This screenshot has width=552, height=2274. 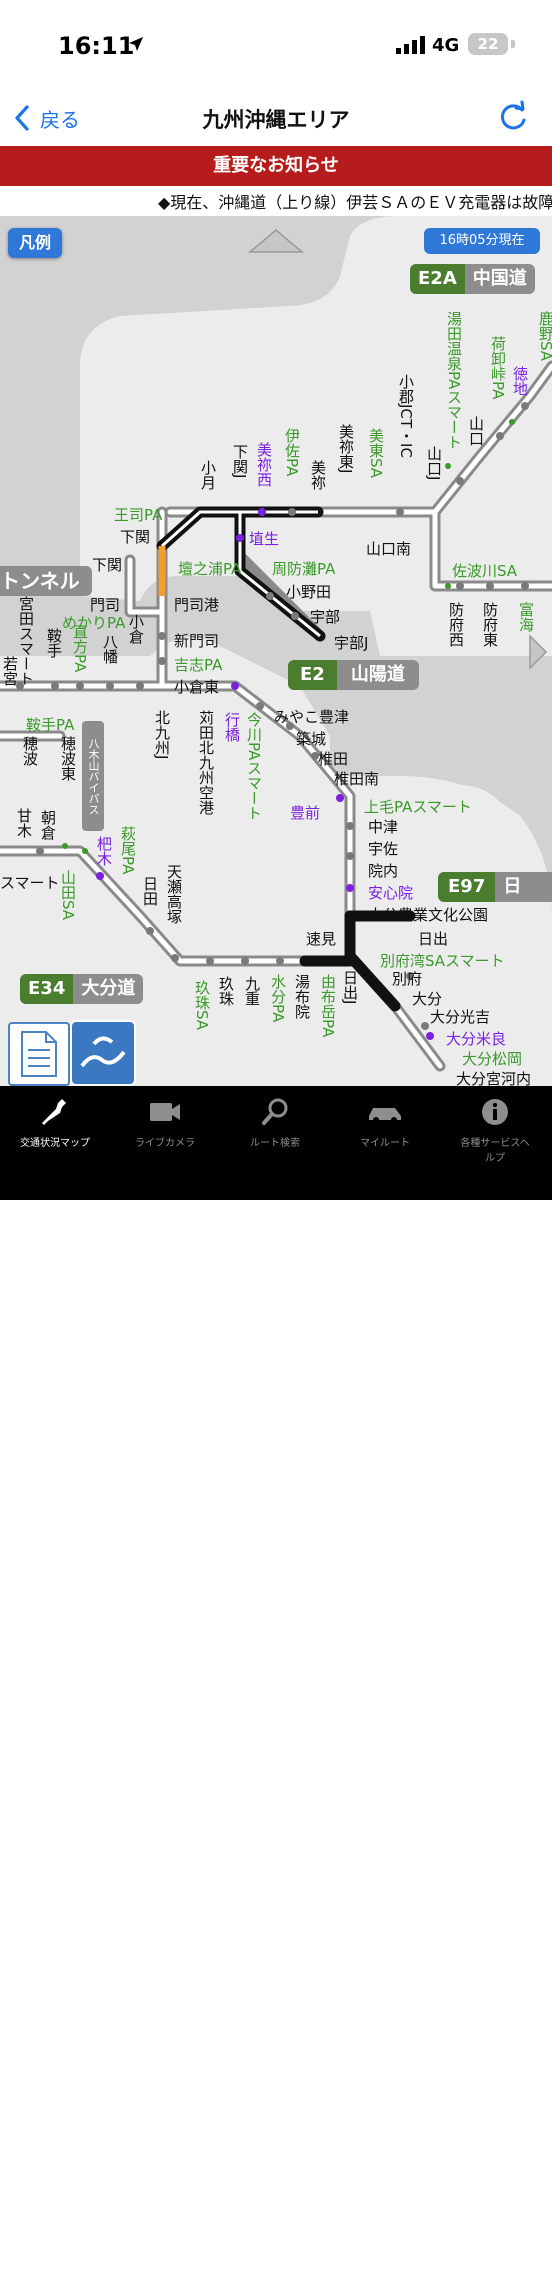 I want to click on sa-label: 玖珠SA, so click(x=202, y=1005).